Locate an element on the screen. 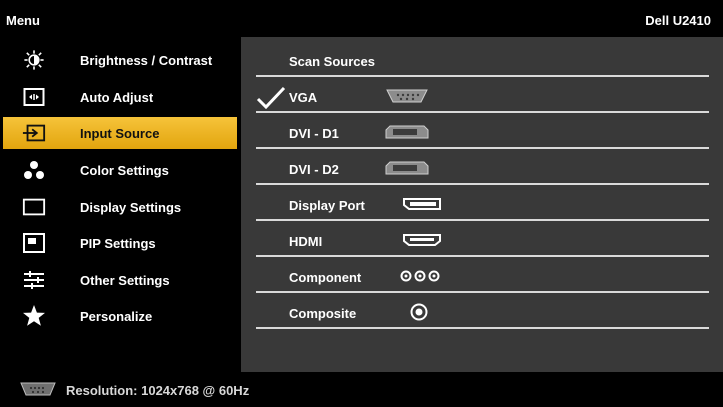 This screenshot has width=723, height=407. displayport-connector-icon is located at coordinates (422, 204).